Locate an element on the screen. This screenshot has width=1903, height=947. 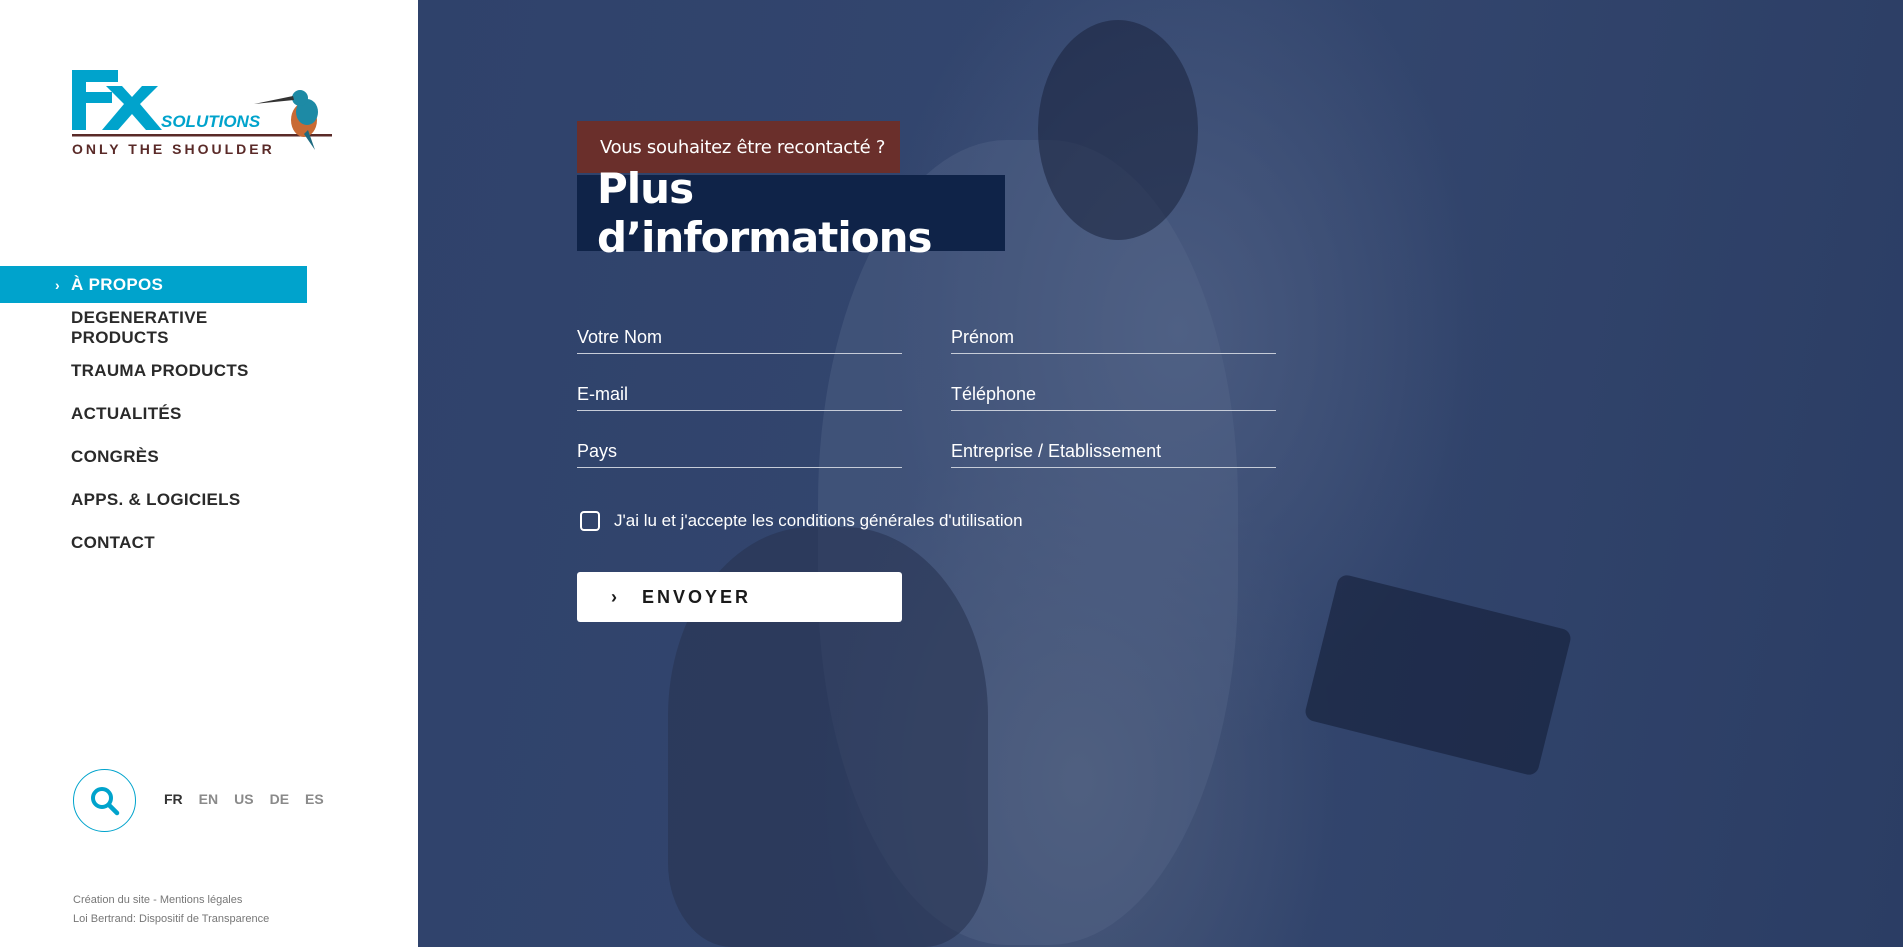
email-field is located at coordinates (739, 396).